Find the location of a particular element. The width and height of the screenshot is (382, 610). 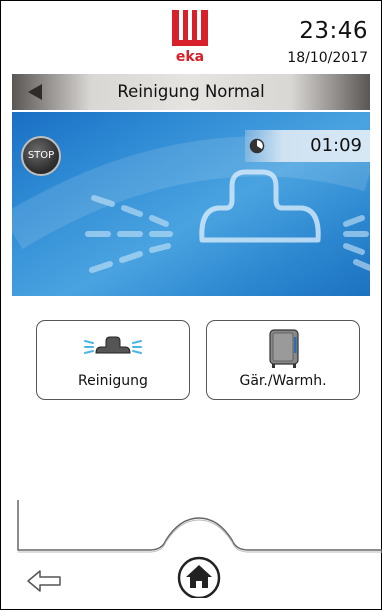

timer-value: 01:09 is located at coordinates (336, 145).